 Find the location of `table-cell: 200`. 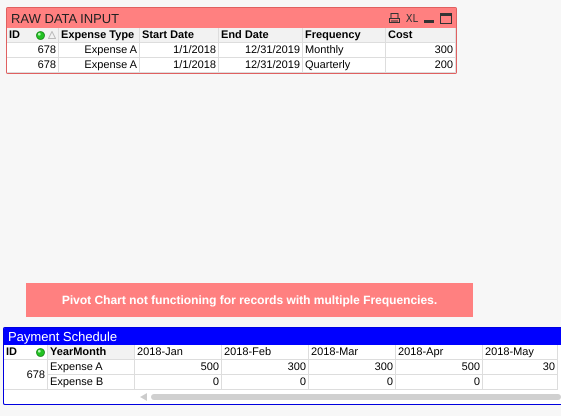

table-cell: 200 is located at coordinates (421, 65).